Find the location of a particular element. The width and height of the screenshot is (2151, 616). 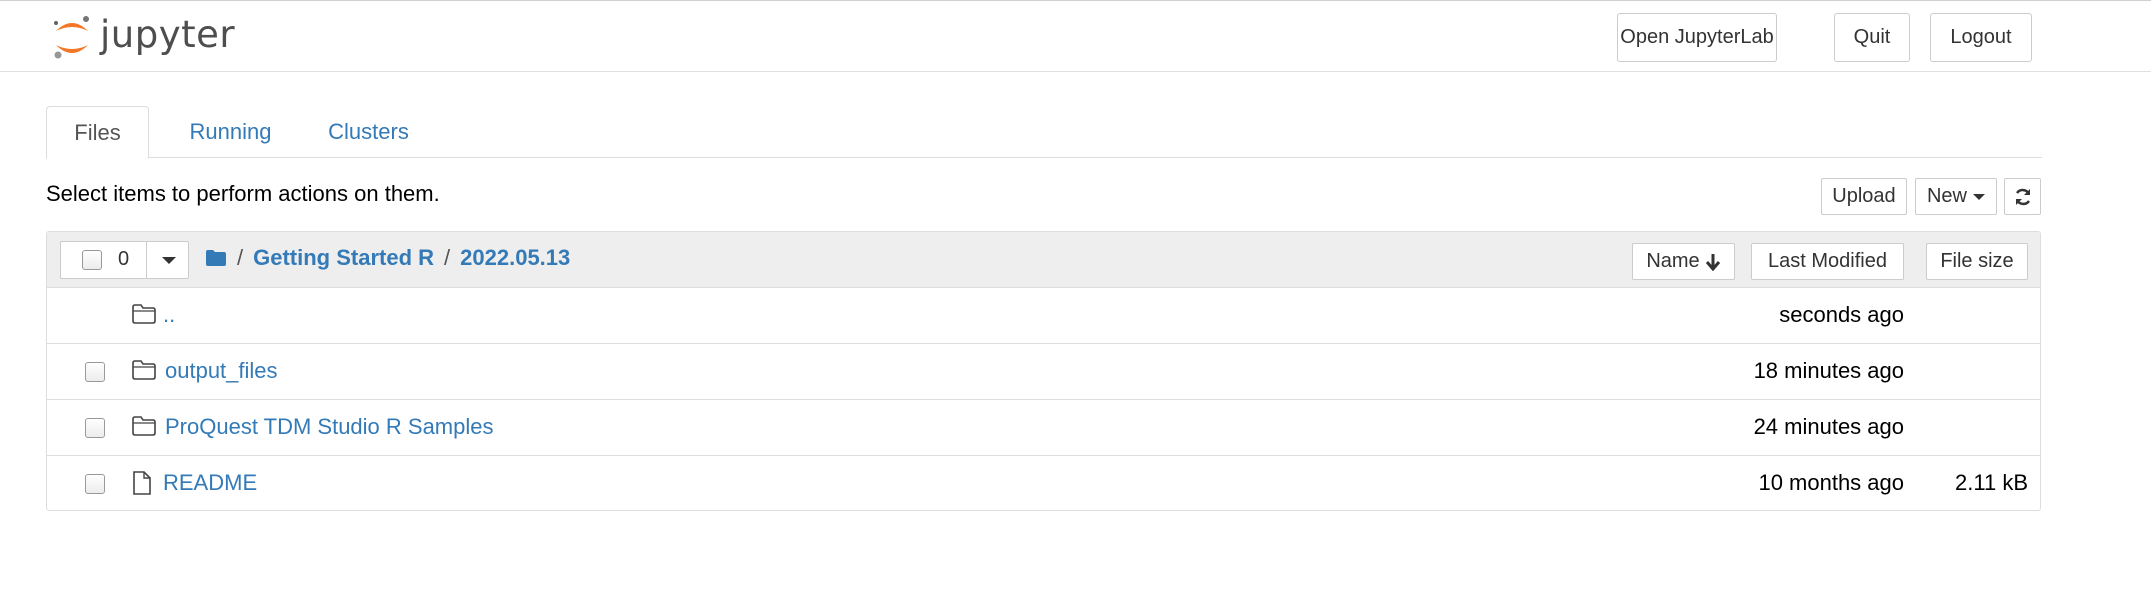

item-last-modified: 24 minutes ago is located at coordinates (1828, 426).